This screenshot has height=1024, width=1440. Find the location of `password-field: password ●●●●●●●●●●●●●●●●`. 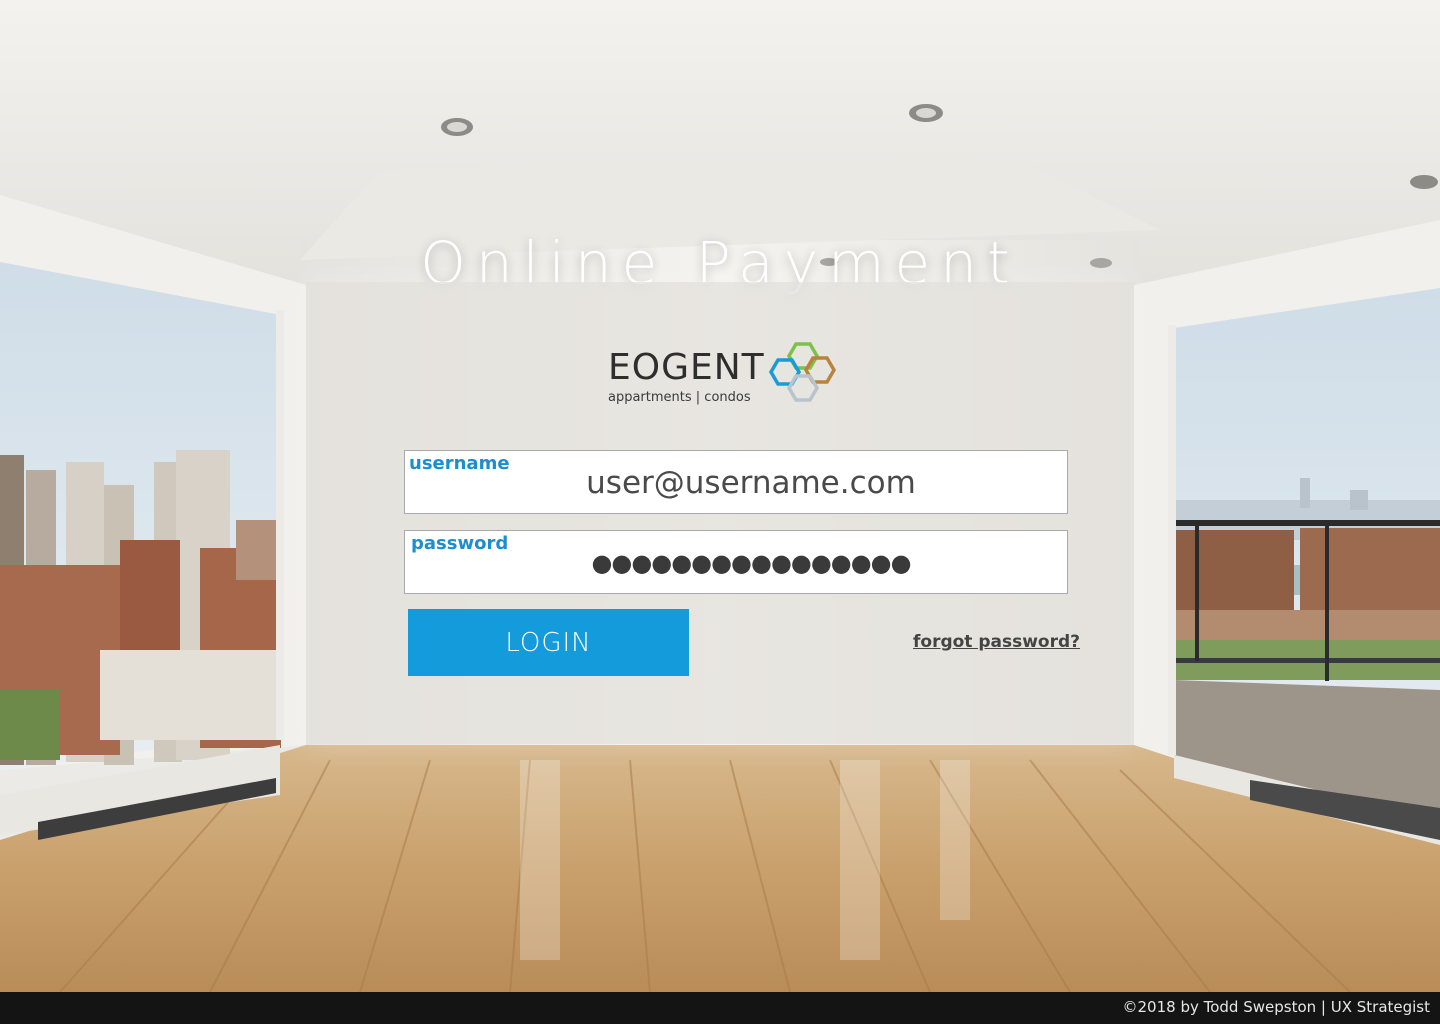

password-field: password ●●●●●●●●●●●●●●●● is located at coordinates (736, 562).